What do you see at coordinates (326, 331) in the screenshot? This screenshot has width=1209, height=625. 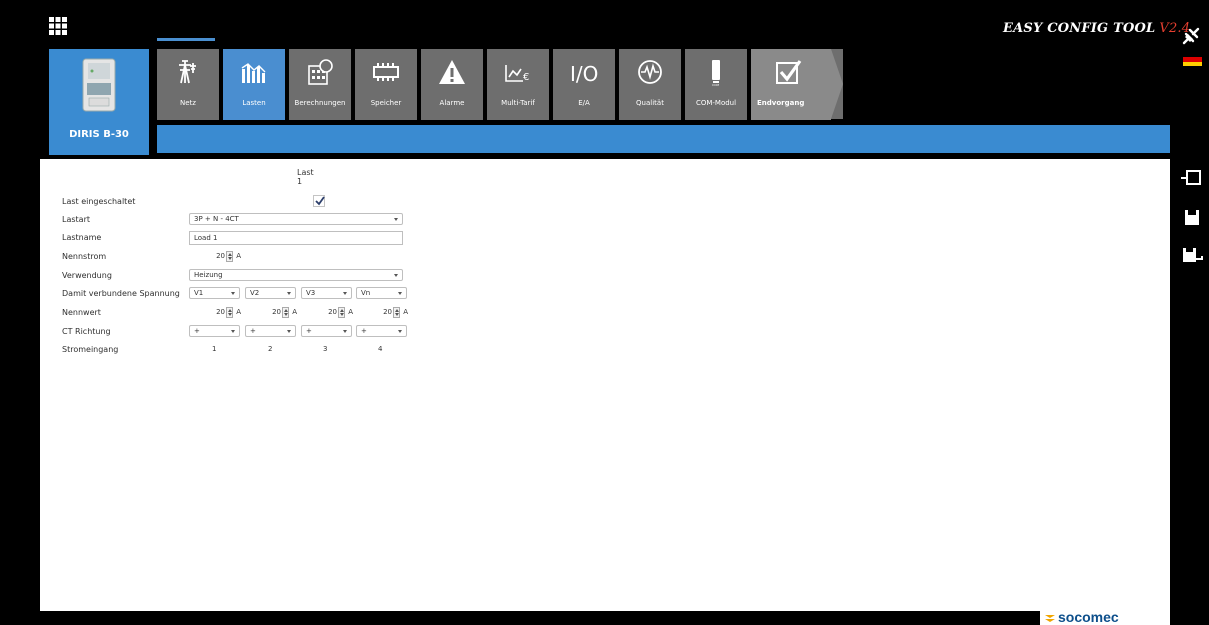 I see `ct-direction-select-3: +` at bounding box center [326, 331].